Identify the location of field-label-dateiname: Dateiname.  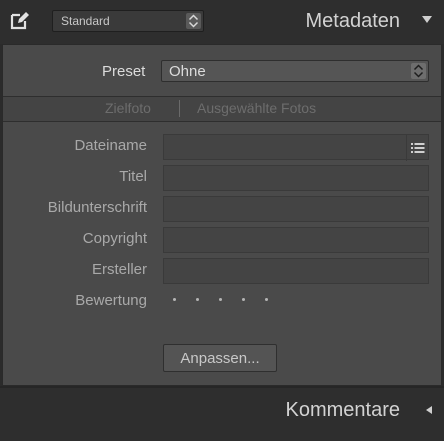
(110, 145).